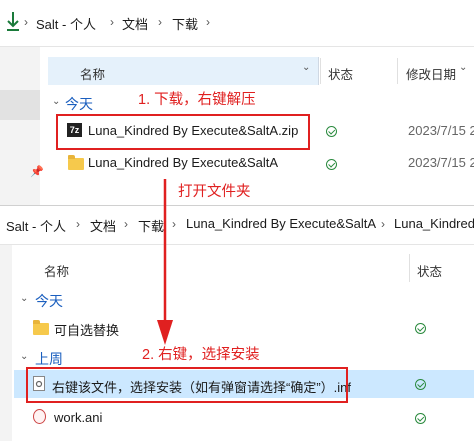 This screenshot has height=441, width=474. I want to click on annotation-arrow, so click(165, 262).